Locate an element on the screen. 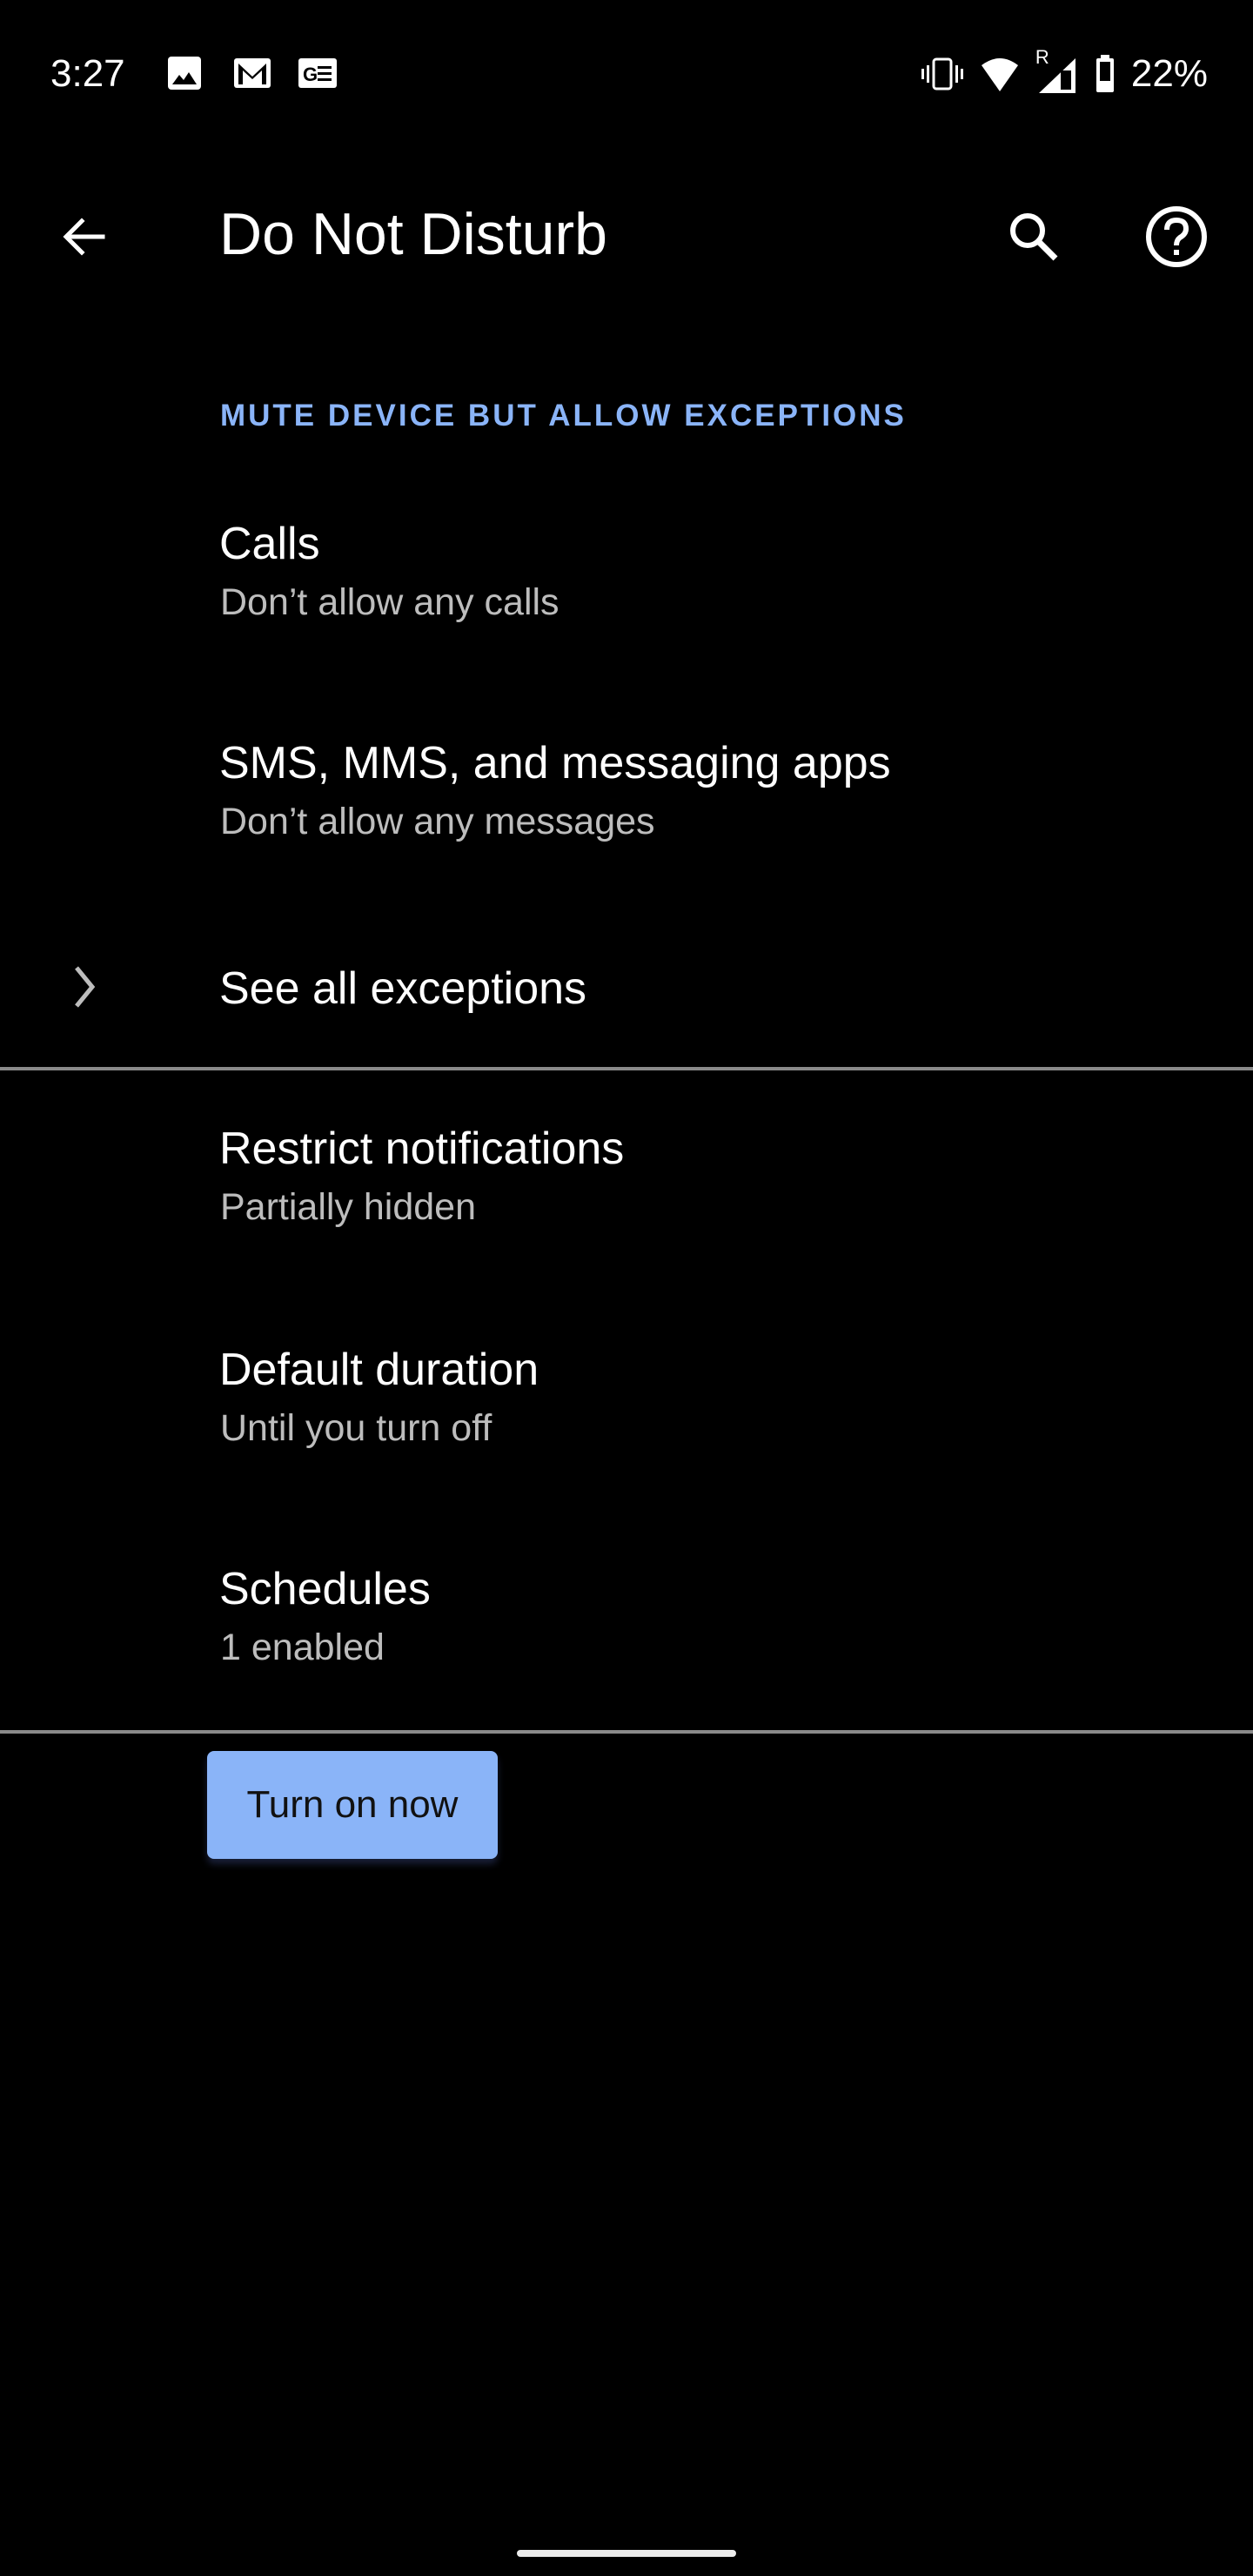  search-icon is located at coordinates (1034, 237).